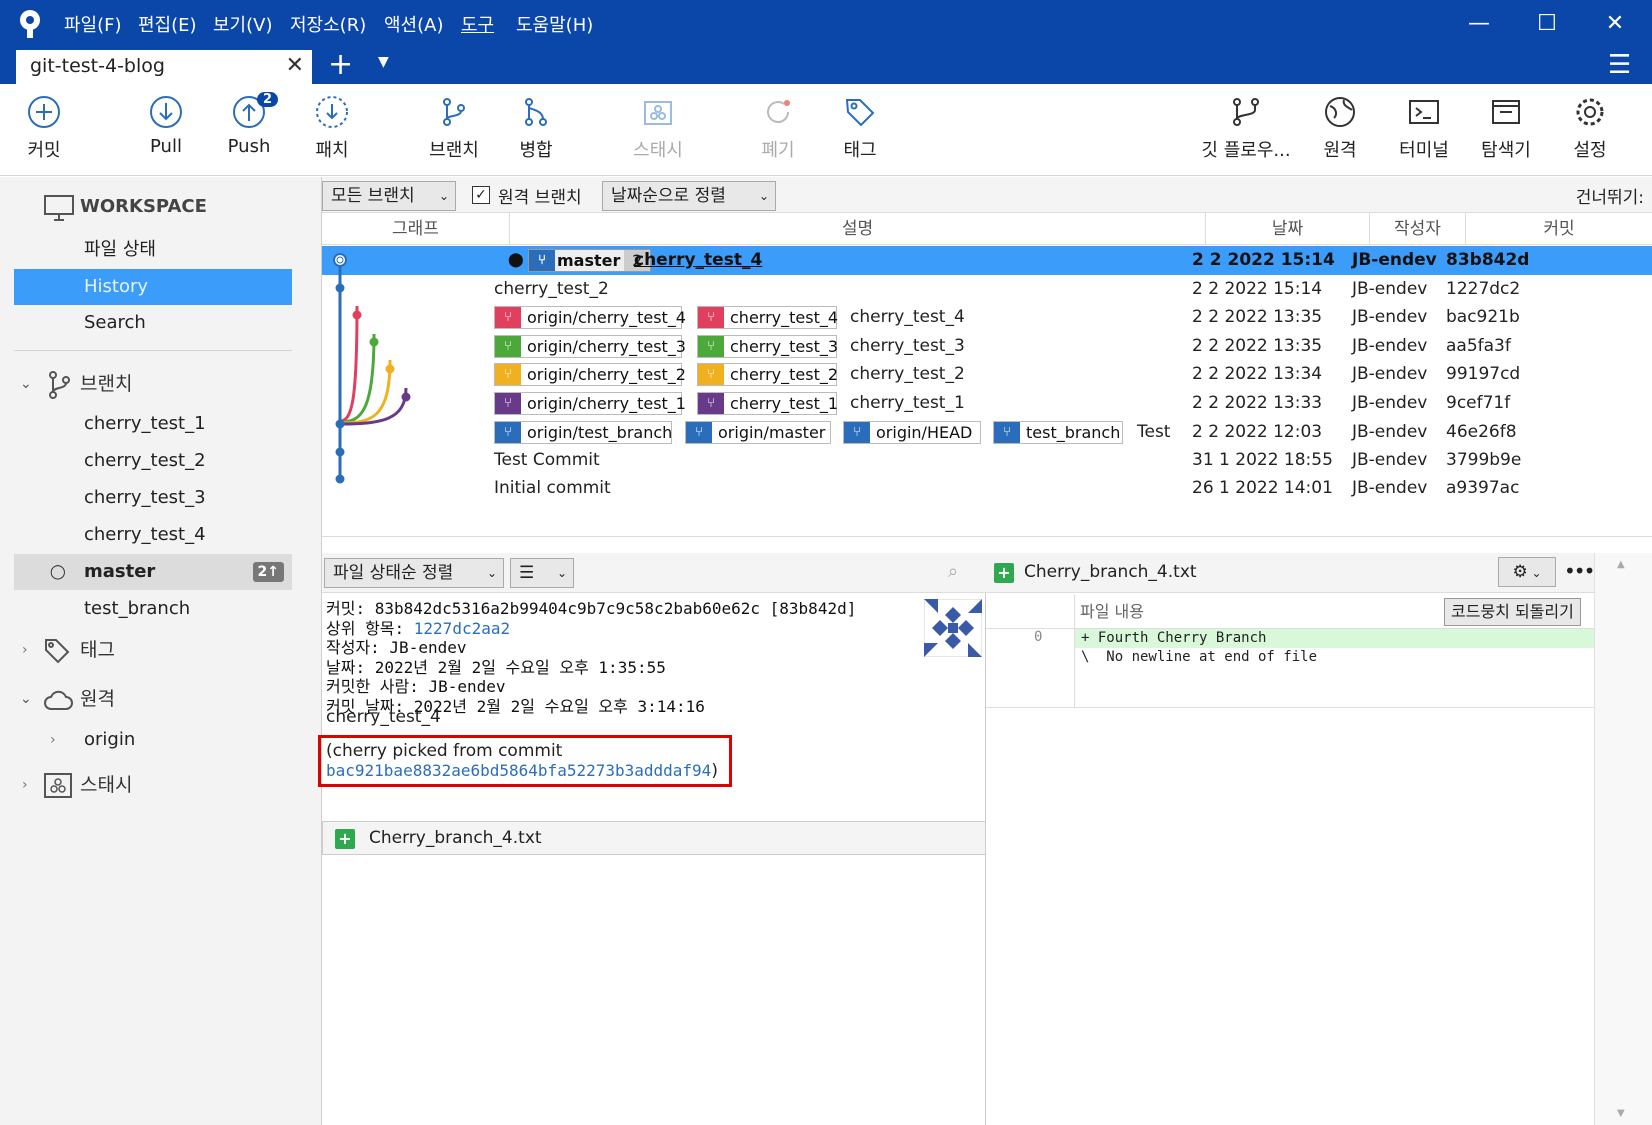  Describe the element at coordinates (606, 403) in the screenshot. I see `ref-label: origin/cherry_test_1` at that location.